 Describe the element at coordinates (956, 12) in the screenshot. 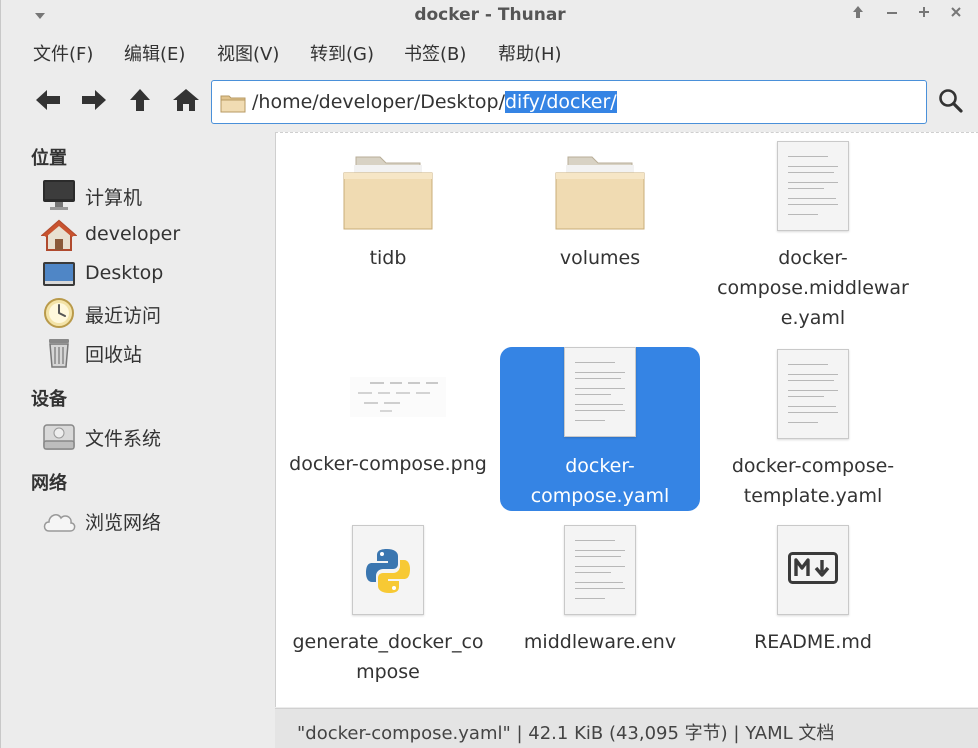

I see `close-icon` at that location.